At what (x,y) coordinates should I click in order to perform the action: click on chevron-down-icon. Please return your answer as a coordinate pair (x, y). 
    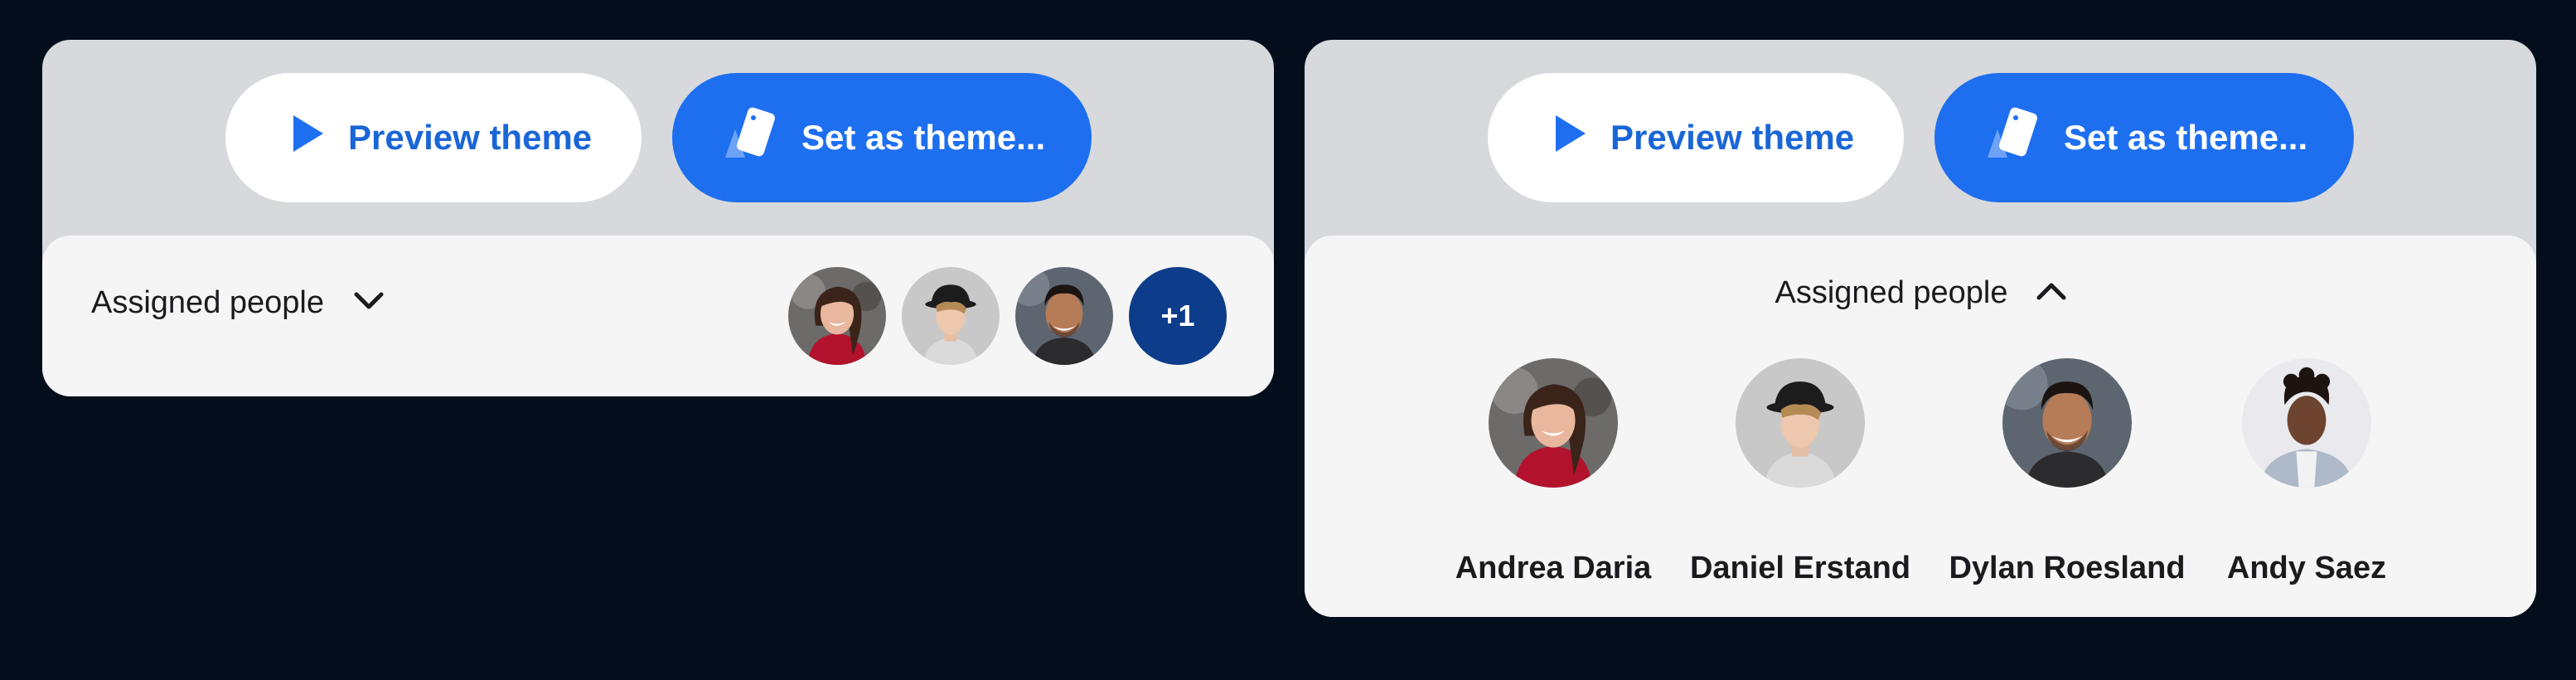
    Looking at the image, I should click on (369, 303).